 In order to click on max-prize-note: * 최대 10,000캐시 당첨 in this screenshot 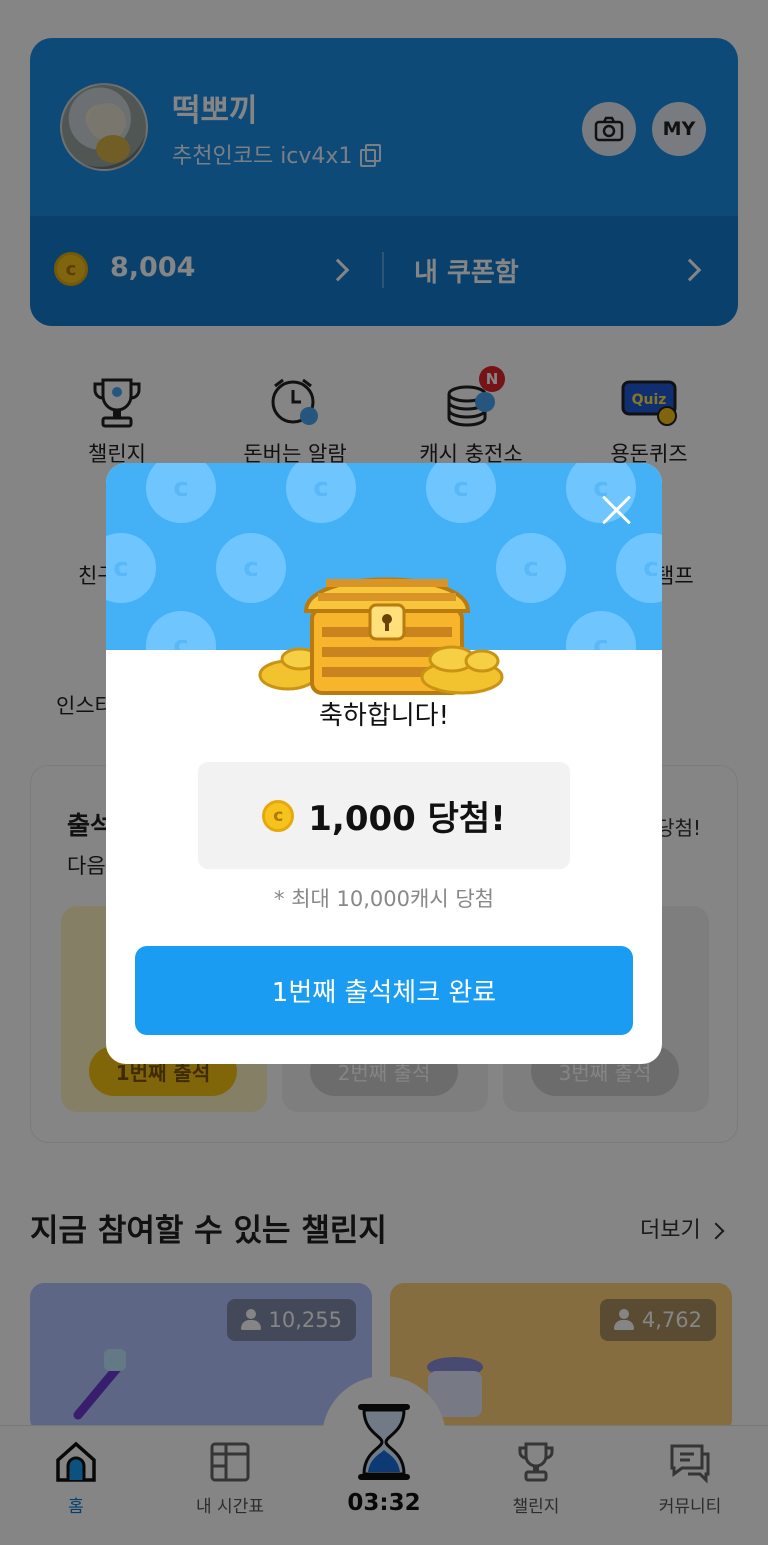, I will do `click(384, 899)`.